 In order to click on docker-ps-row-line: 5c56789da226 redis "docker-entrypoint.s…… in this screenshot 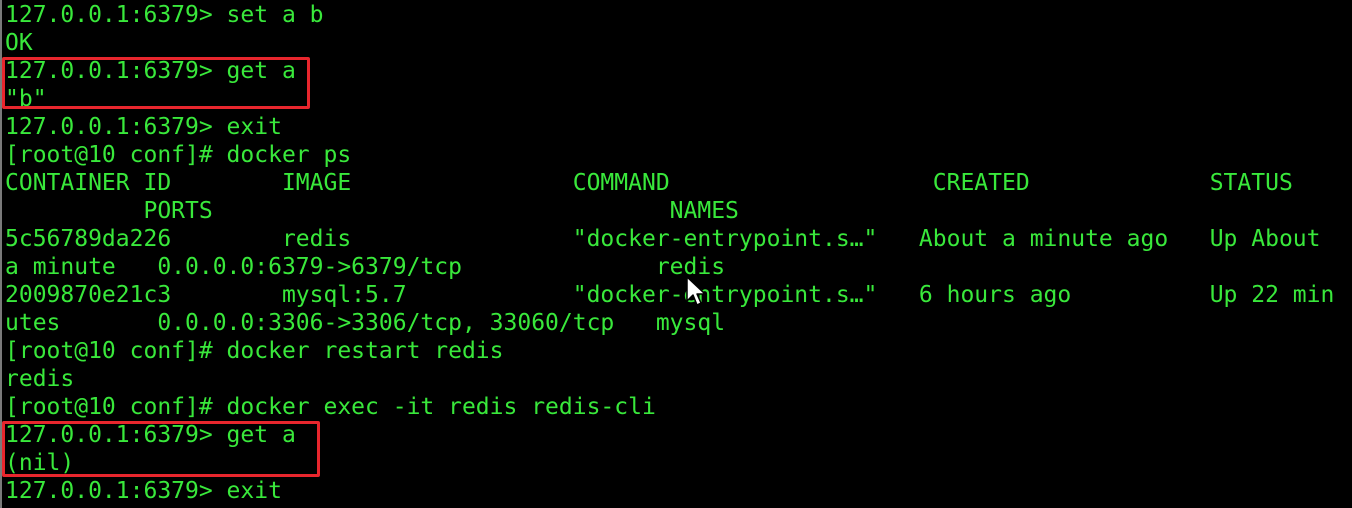, I will do `click(663, 239)`.